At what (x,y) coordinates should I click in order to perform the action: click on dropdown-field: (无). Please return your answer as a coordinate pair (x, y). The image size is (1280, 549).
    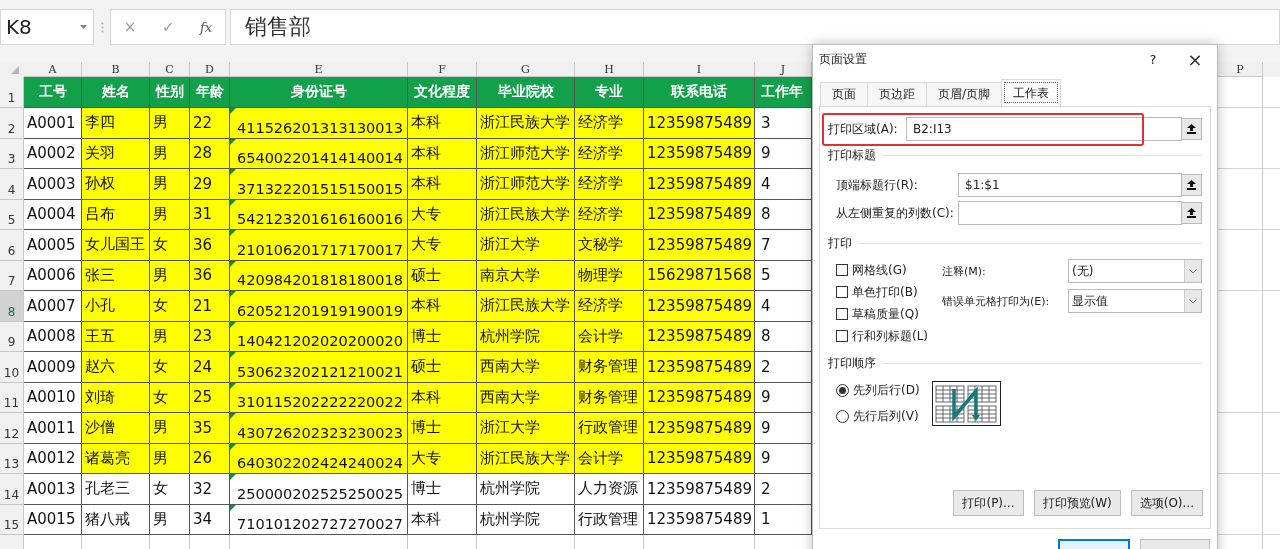
    Looking at the image, I should click on (1135, 271).